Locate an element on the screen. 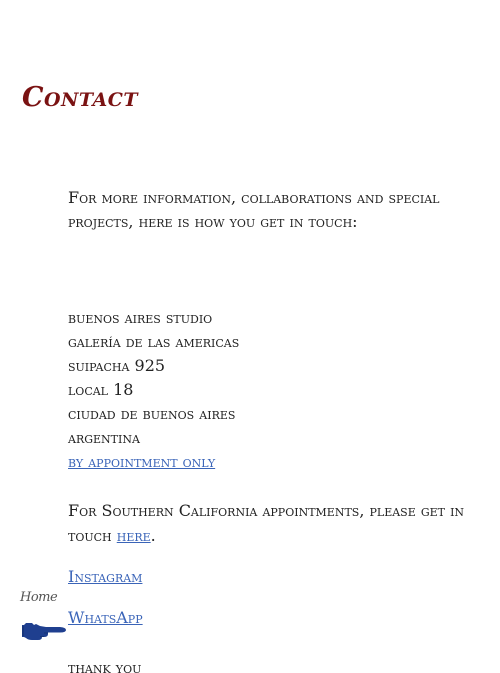 The height and width of the screenshot is (673, 500). address-line: argentina is located at coordinates (104, 437).